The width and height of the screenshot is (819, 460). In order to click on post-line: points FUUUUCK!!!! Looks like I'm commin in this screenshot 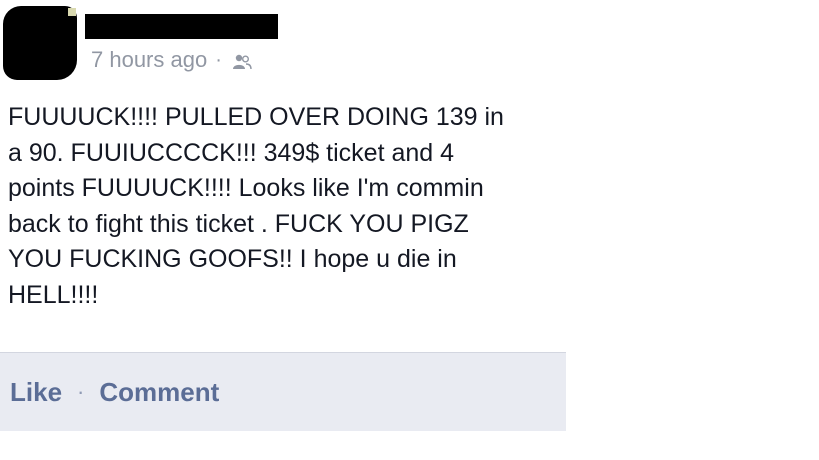, I will do `click(246, 188)`.